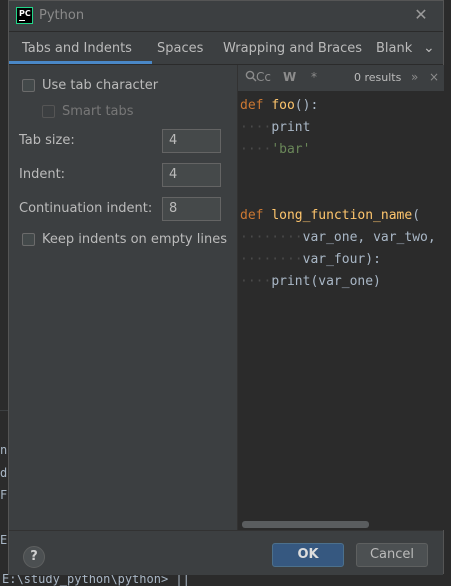 The width and height of the screenshot is (451, 586). I want to click on background-terminal-strip: ni do F E, so click(7, 498).